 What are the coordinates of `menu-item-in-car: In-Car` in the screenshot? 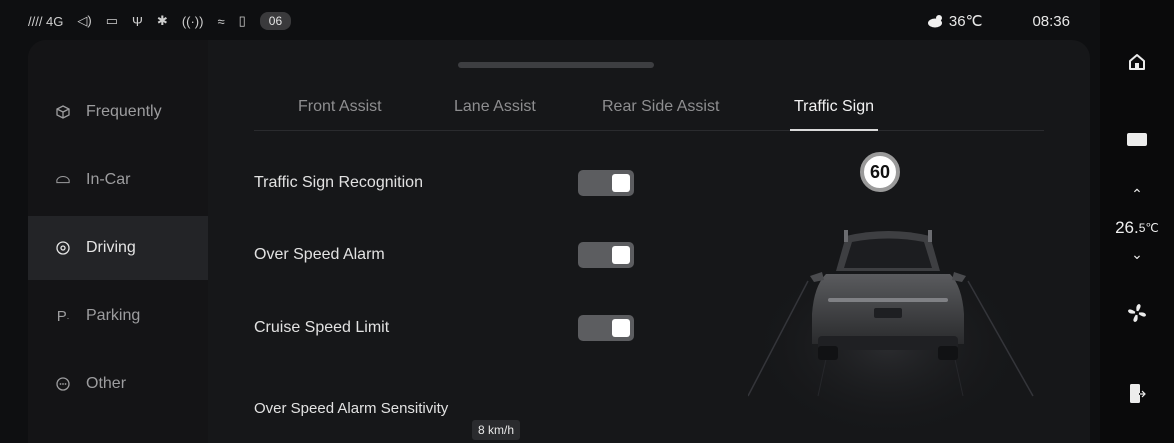 It's located at (118, 180).